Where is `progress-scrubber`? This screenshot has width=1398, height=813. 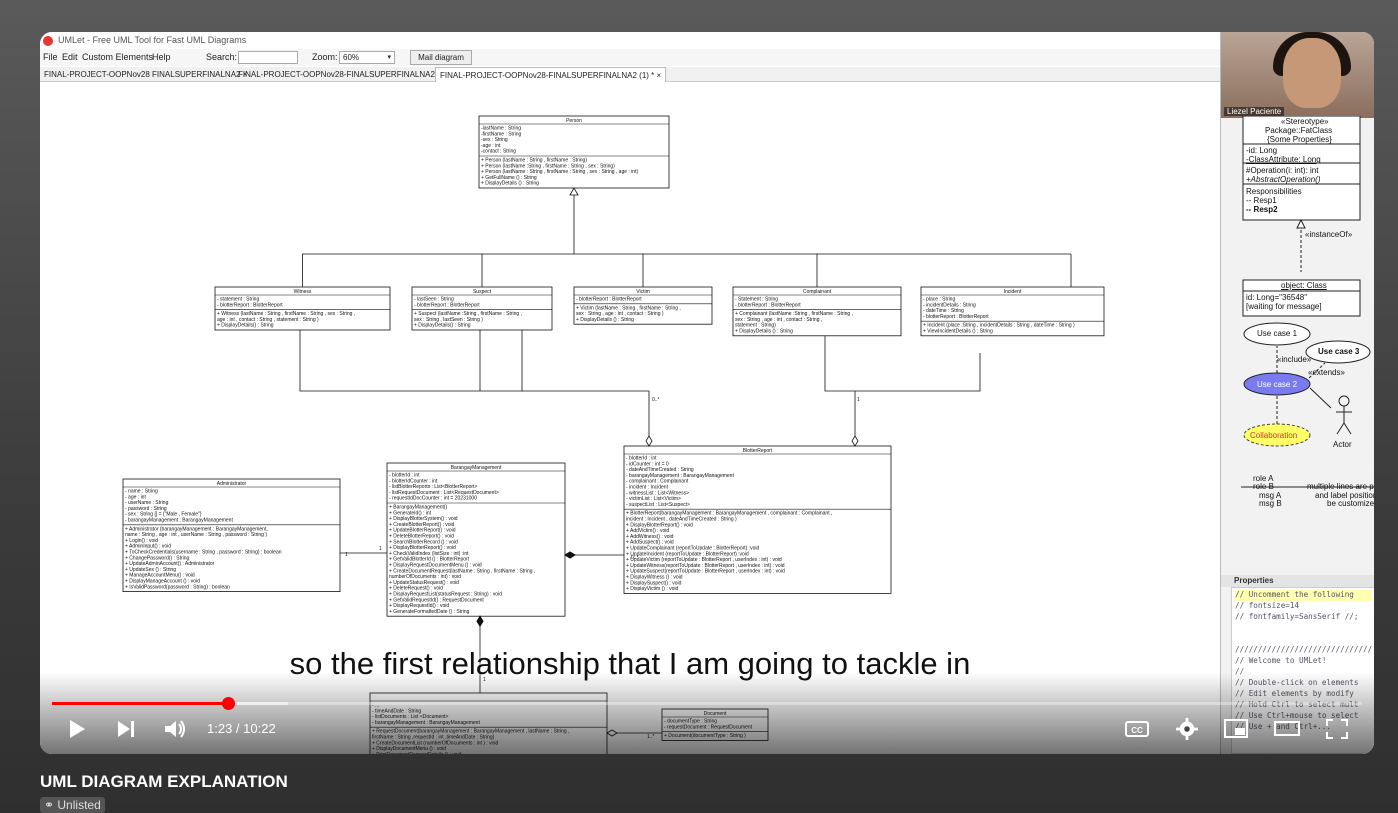
progress-scrubber is located at coordinates (228, 703).